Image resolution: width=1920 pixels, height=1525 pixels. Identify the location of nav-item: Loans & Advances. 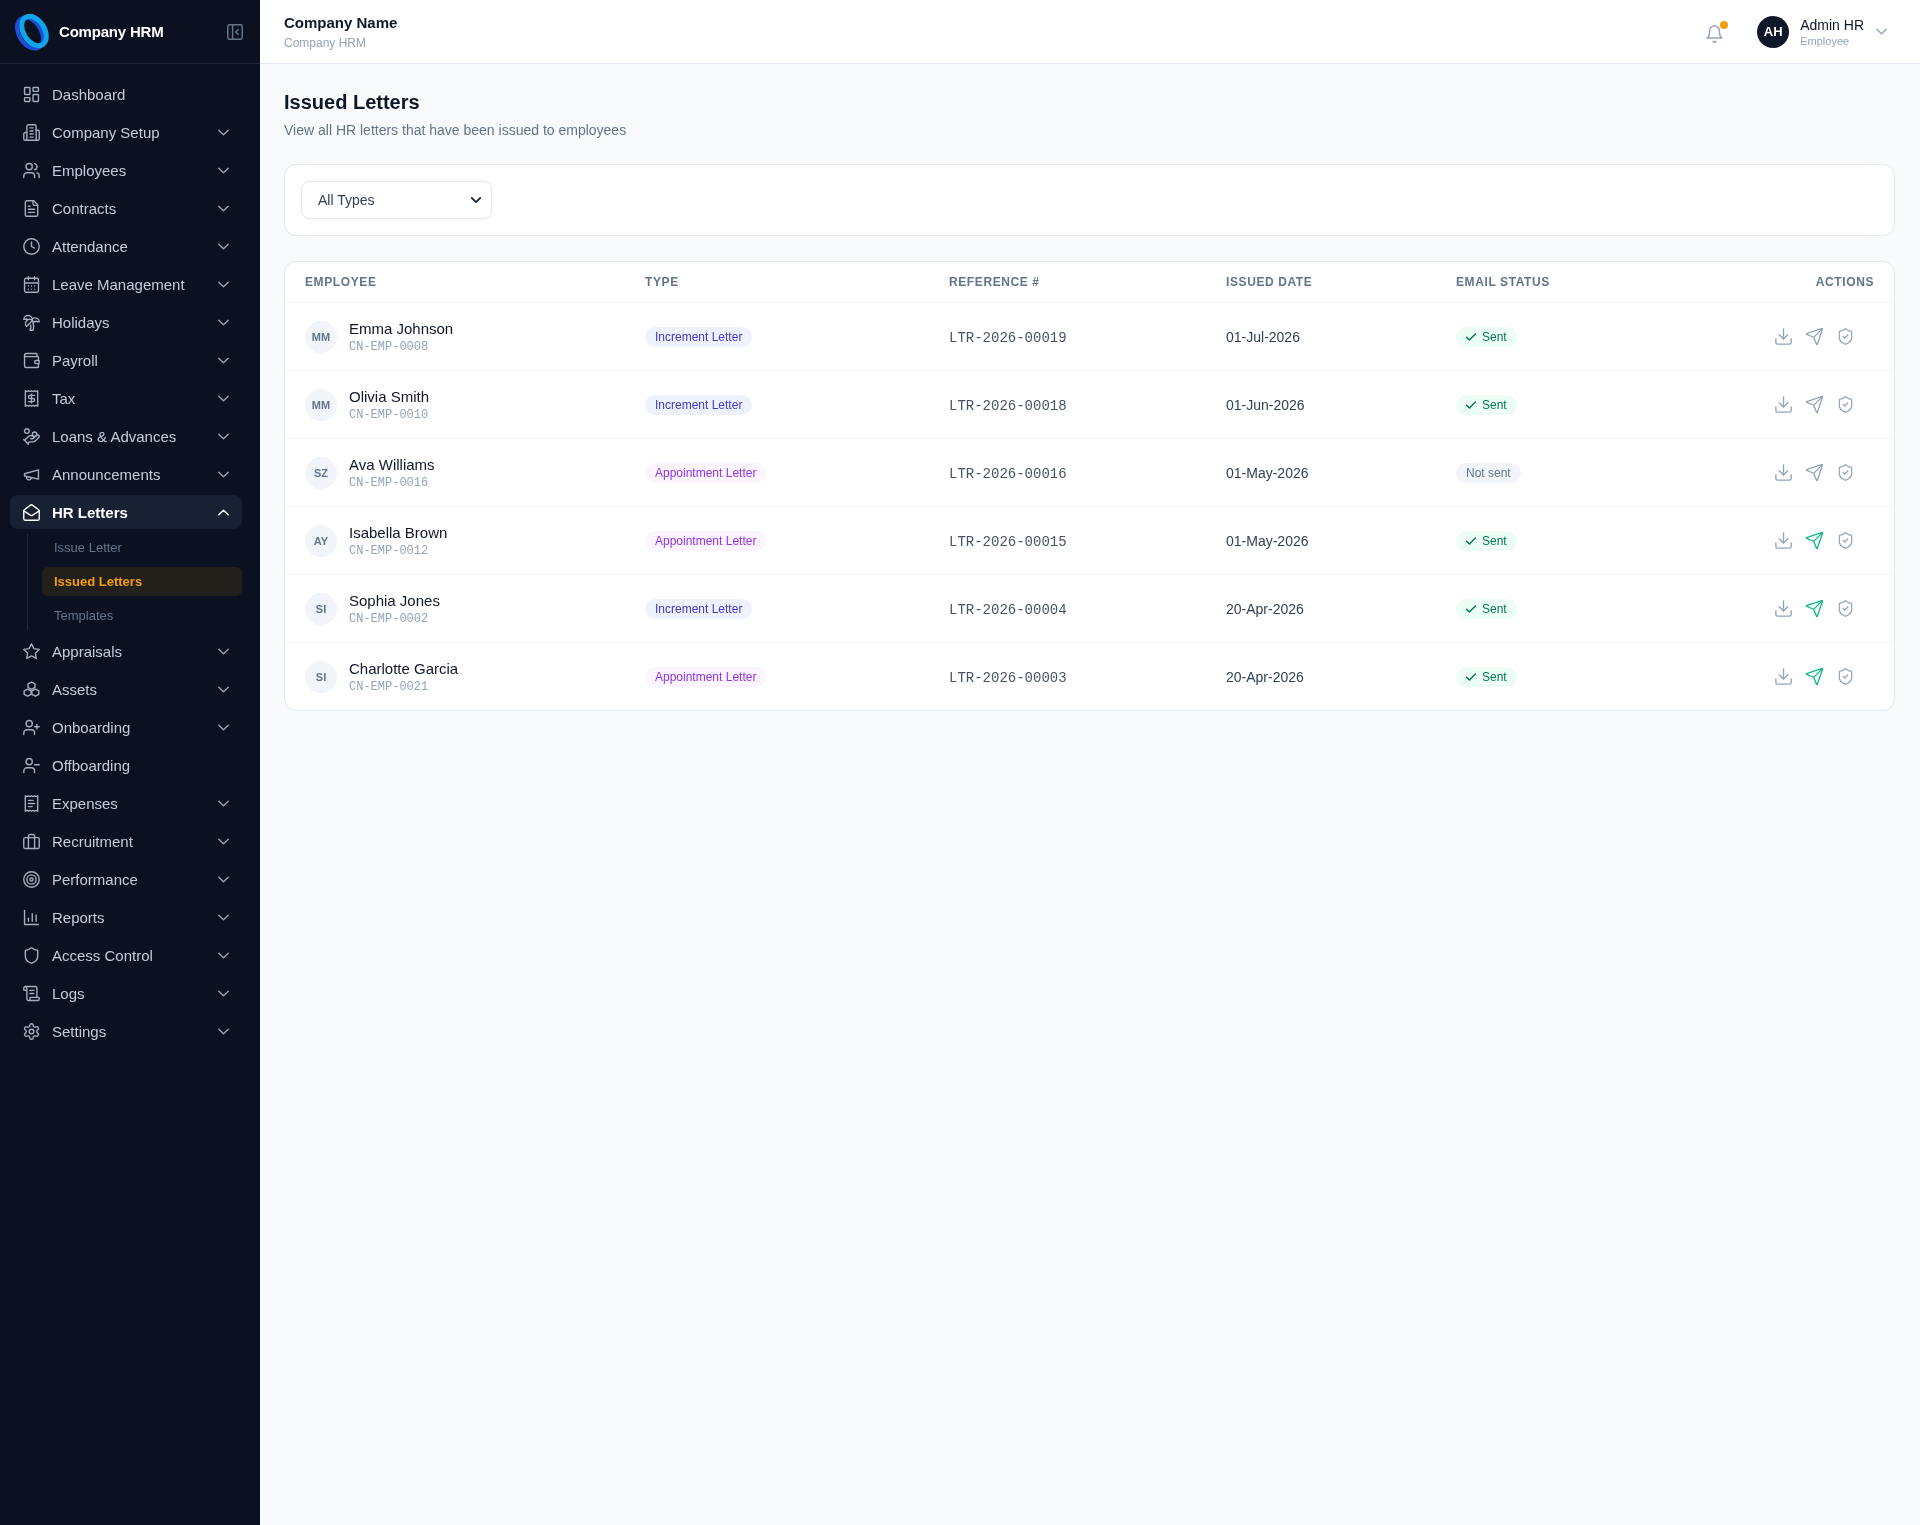
(126, 436).